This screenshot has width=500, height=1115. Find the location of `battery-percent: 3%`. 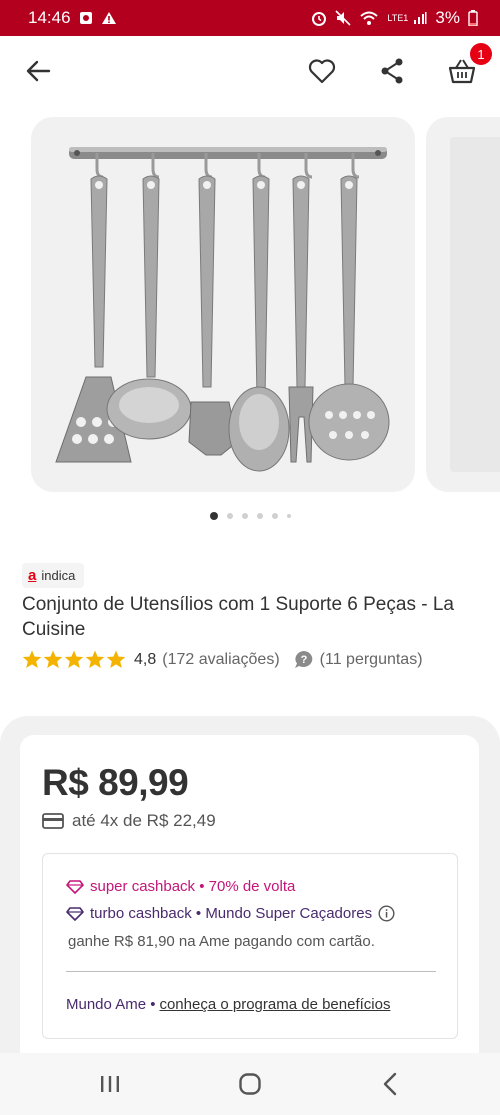

battery-percent: 3% is located at coordinates (447, 17).